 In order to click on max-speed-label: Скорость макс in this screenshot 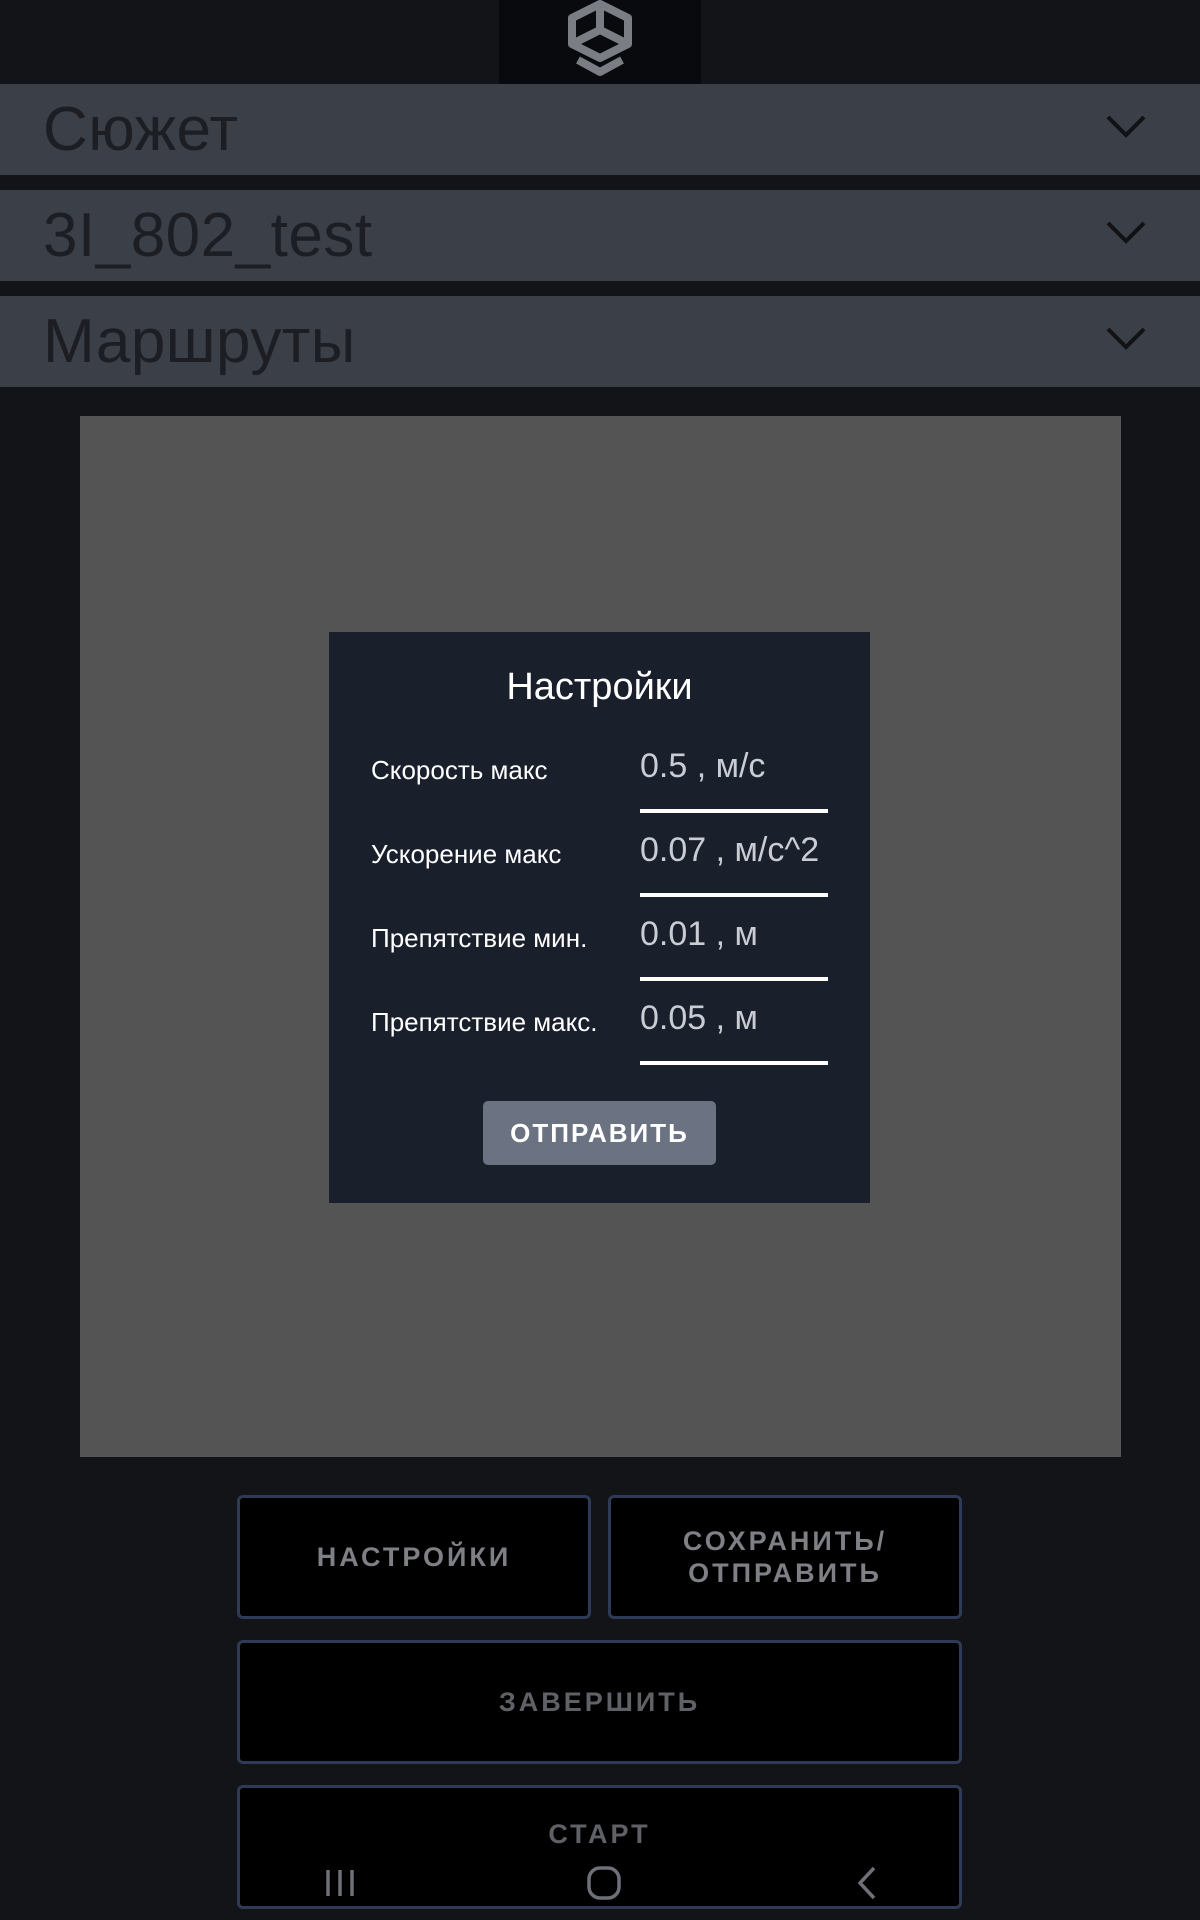, I will do `click(459, 770)`.